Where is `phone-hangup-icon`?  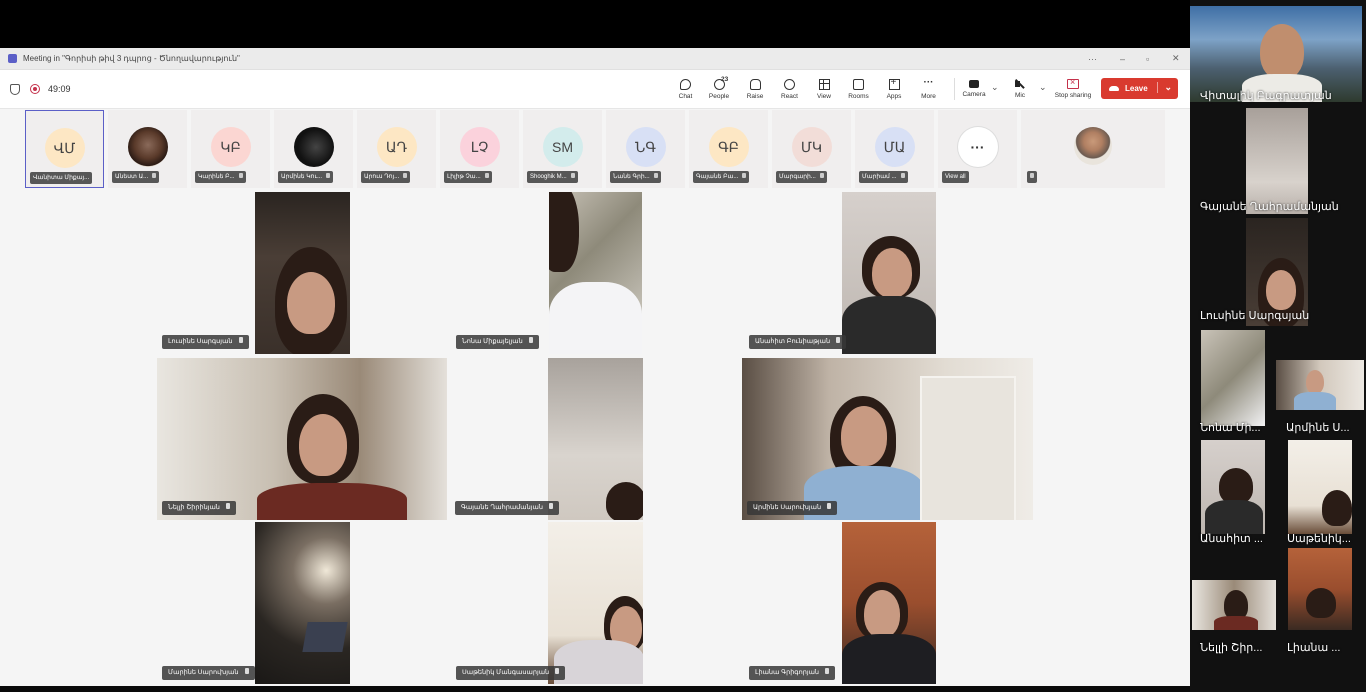
phone-hangup-icon is located at coordinates (1114, 88).